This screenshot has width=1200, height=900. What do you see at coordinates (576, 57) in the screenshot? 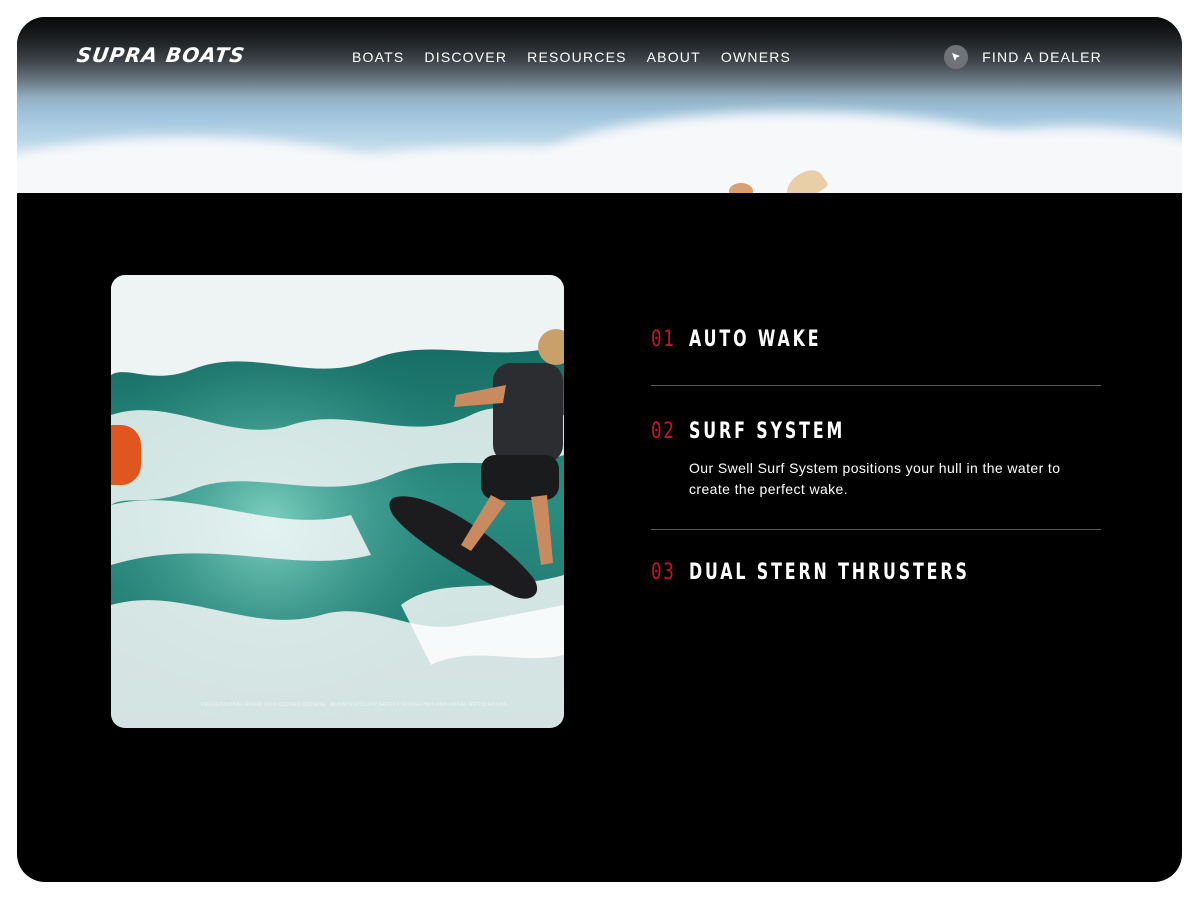
I see `nav-item-resources: RESOURCES` at bounding box center [576, 57].